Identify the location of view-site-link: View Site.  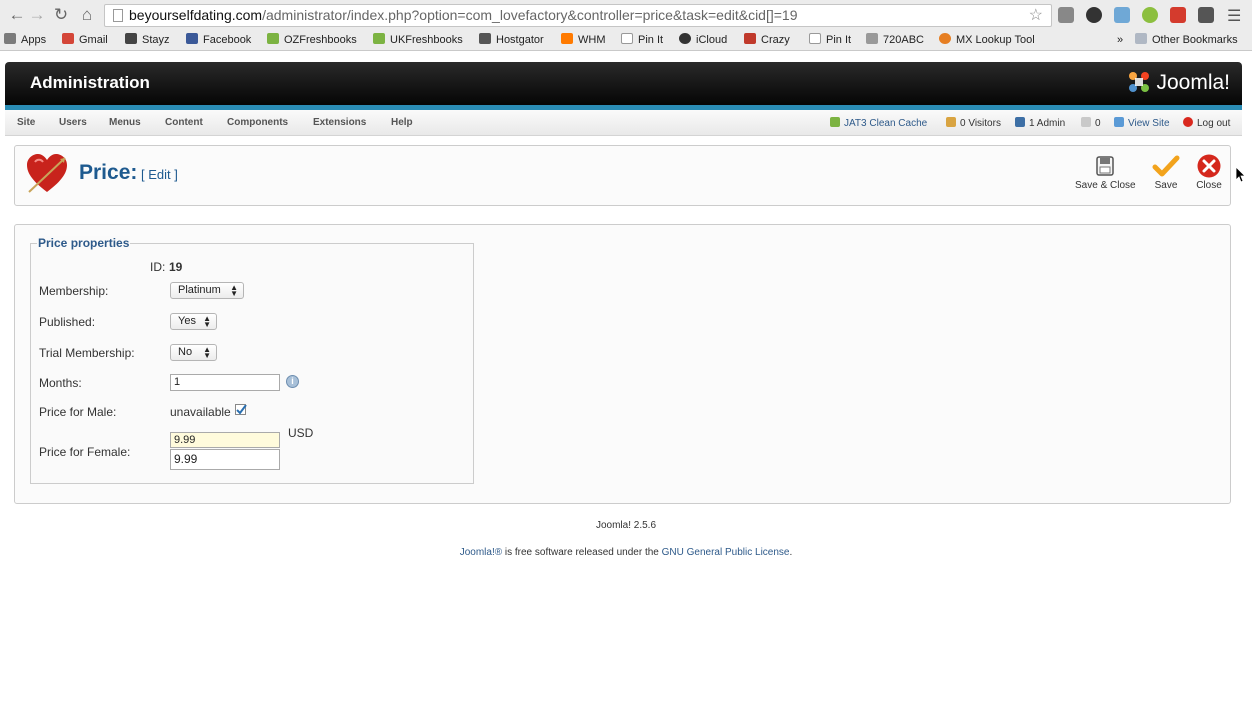
(1142, 123).